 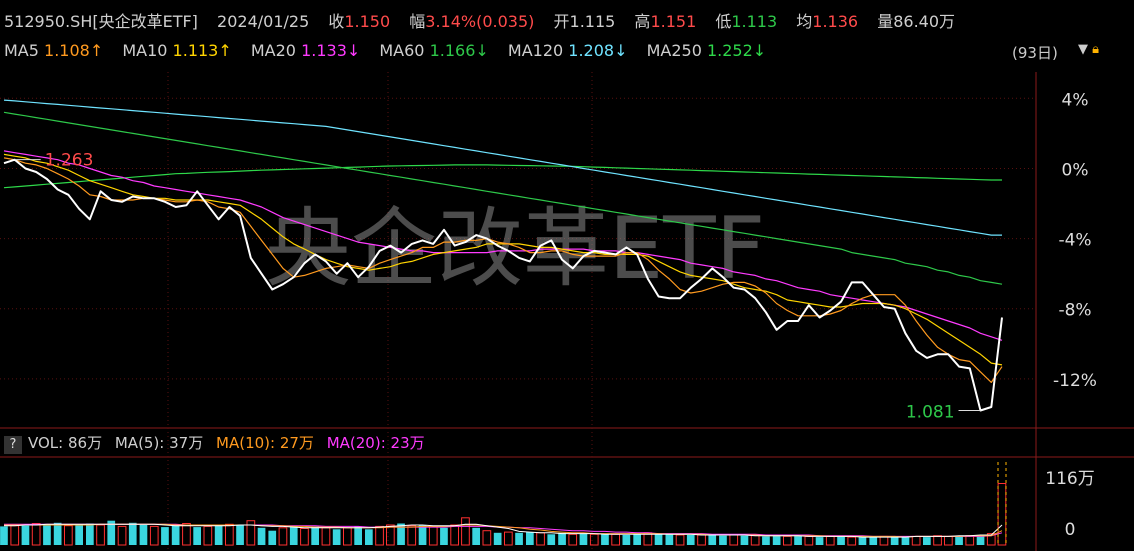 I want to click on price-tick-label: -8%, so click(x=1074, y=311).